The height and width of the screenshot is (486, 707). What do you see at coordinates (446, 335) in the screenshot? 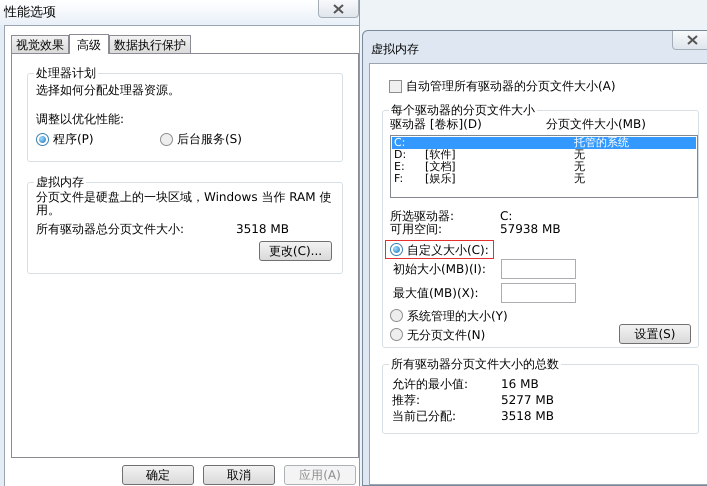
I see `option-label: 无分页文件(N)` at bounding box center [446, 335].